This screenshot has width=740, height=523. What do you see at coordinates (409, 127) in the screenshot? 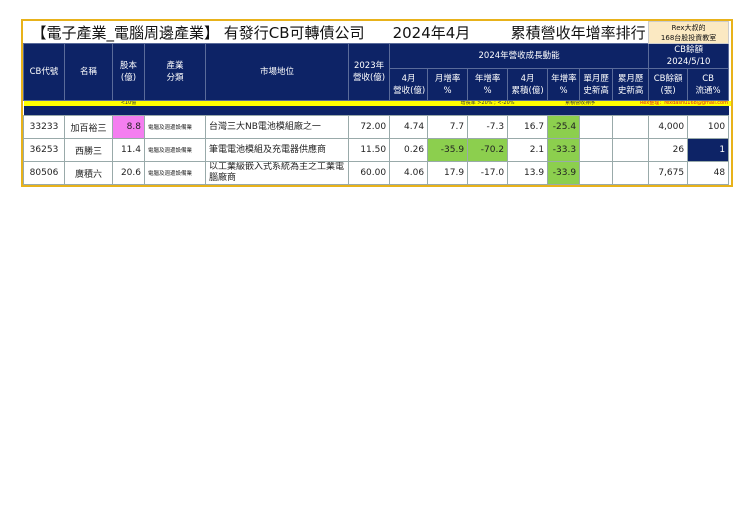
I see `cell-apr-rev: 4.74` at bounding box center [409, 127].